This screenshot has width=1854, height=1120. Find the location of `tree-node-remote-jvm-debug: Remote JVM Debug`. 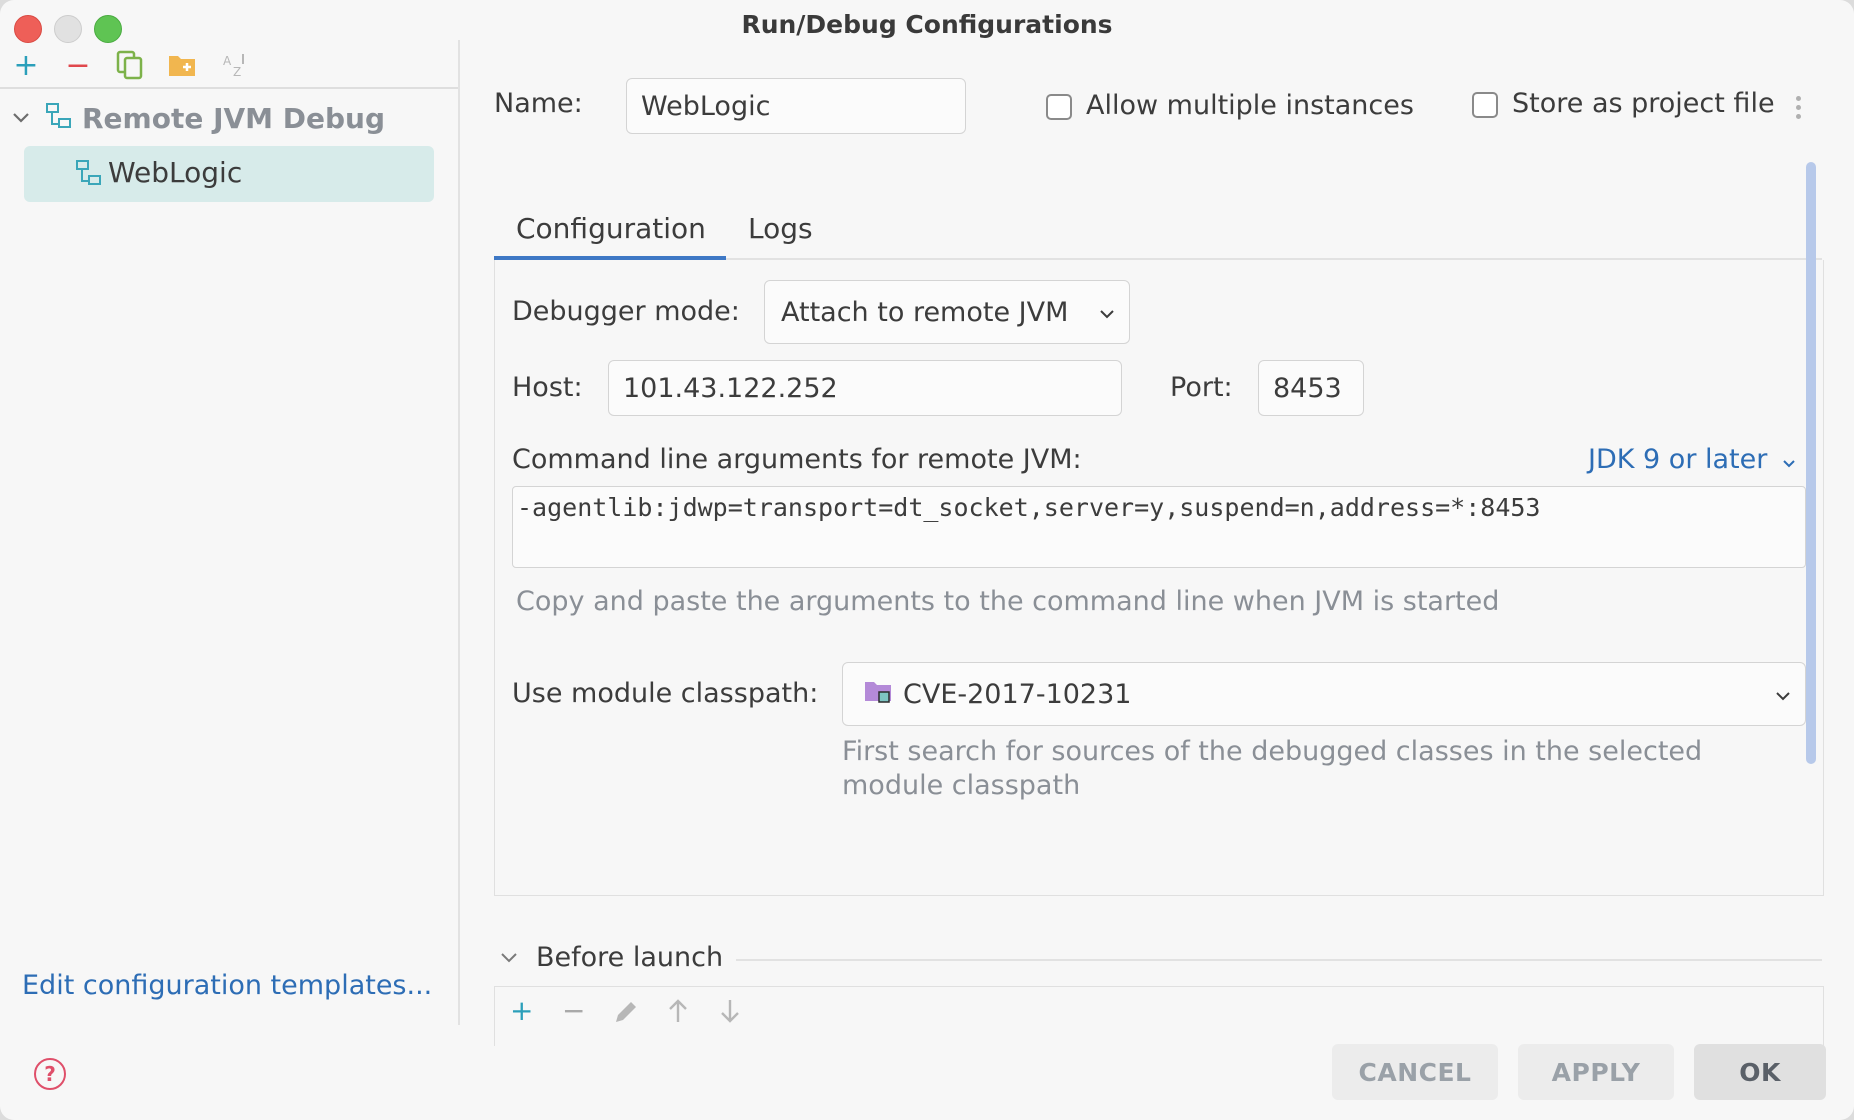

tree-node-remote-jvm-debug: Remote JVM Debug is located at coordinates (196, 118).